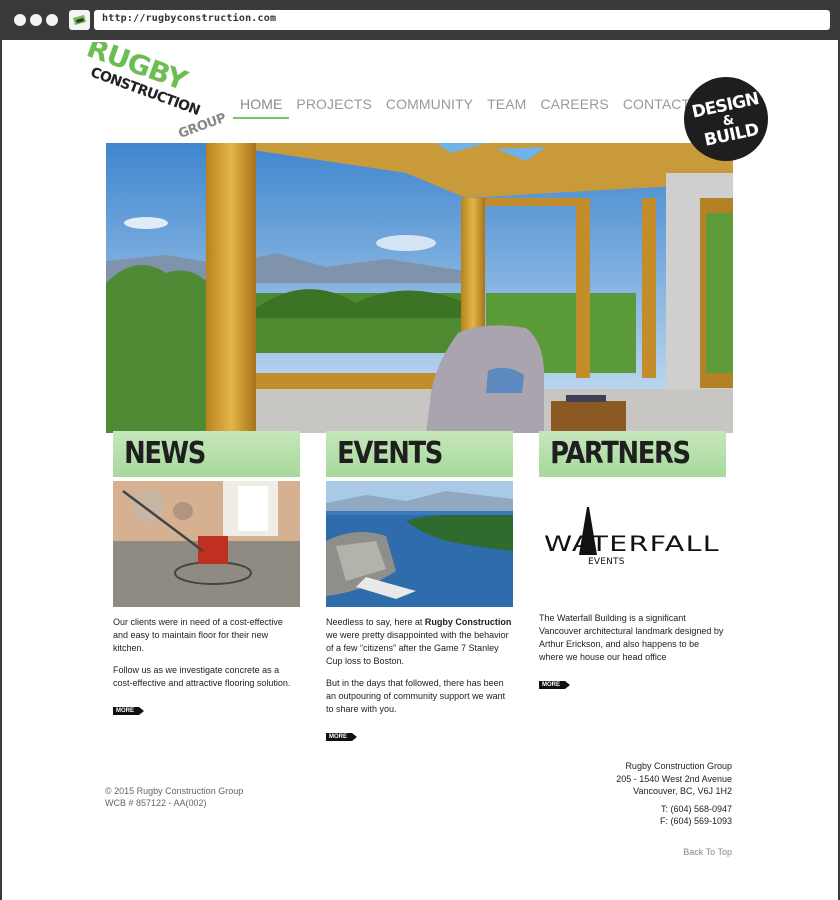 This screenshot has width=840, height=900. Describe the element at coordinates (156, 803) in the screenshot. I see `wcb-number: WCB # 857122 - AA(002)` at that location.